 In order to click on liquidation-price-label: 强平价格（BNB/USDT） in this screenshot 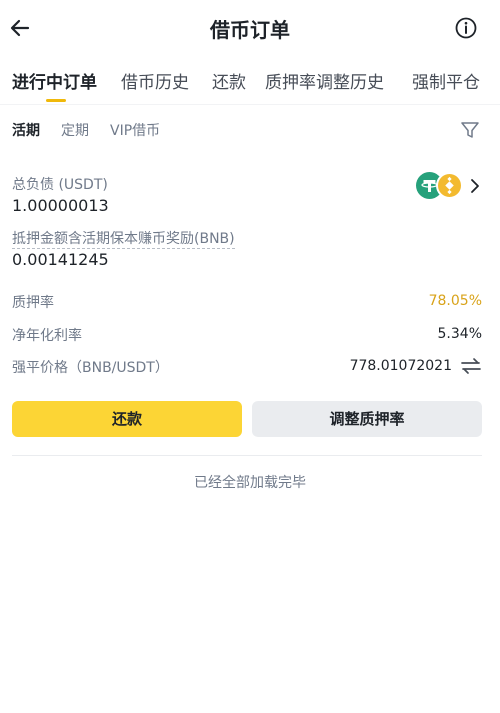, I will do `click(90, 368)`.